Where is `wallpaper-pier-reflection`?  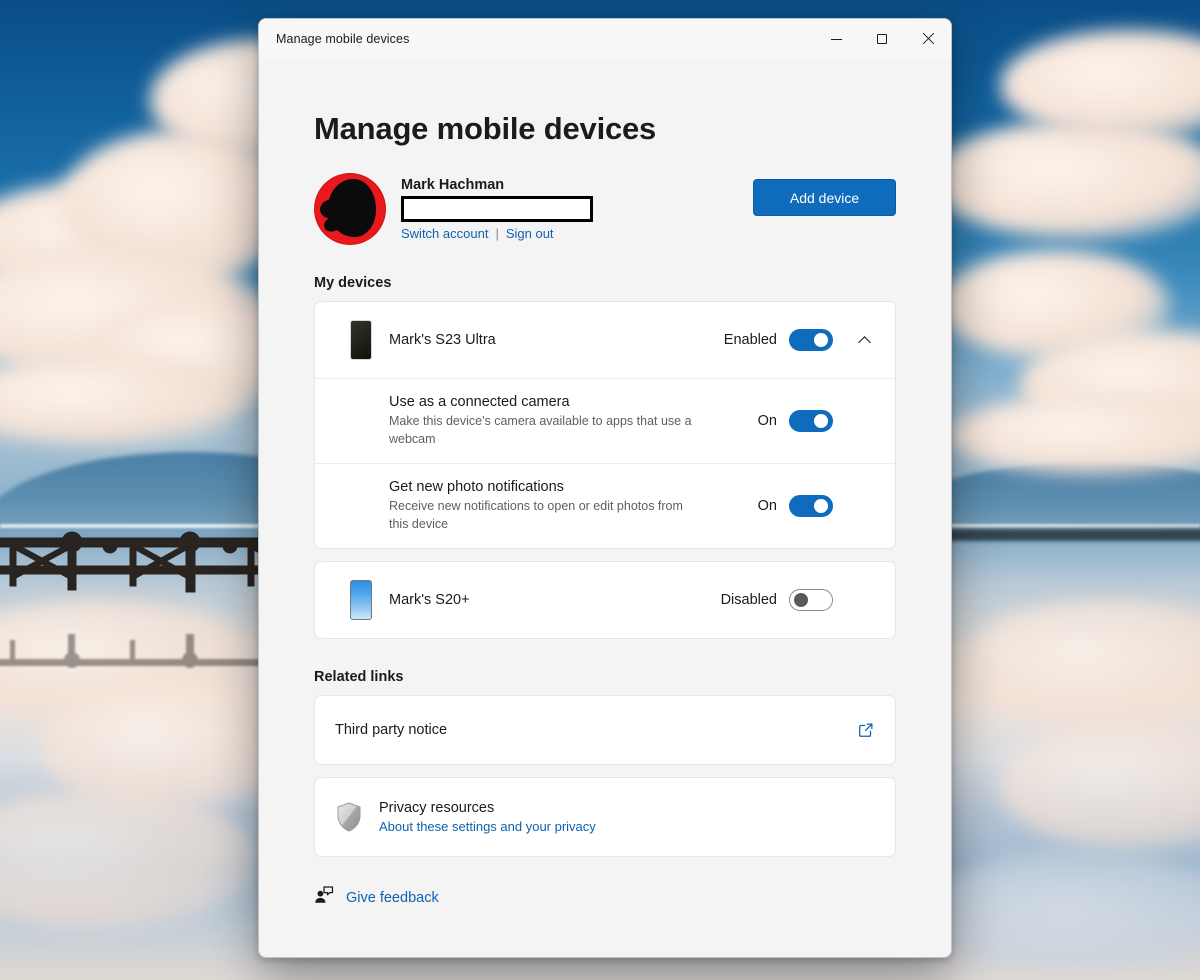
wallpaper-pier-reflection is located at coordinates (145, 651).